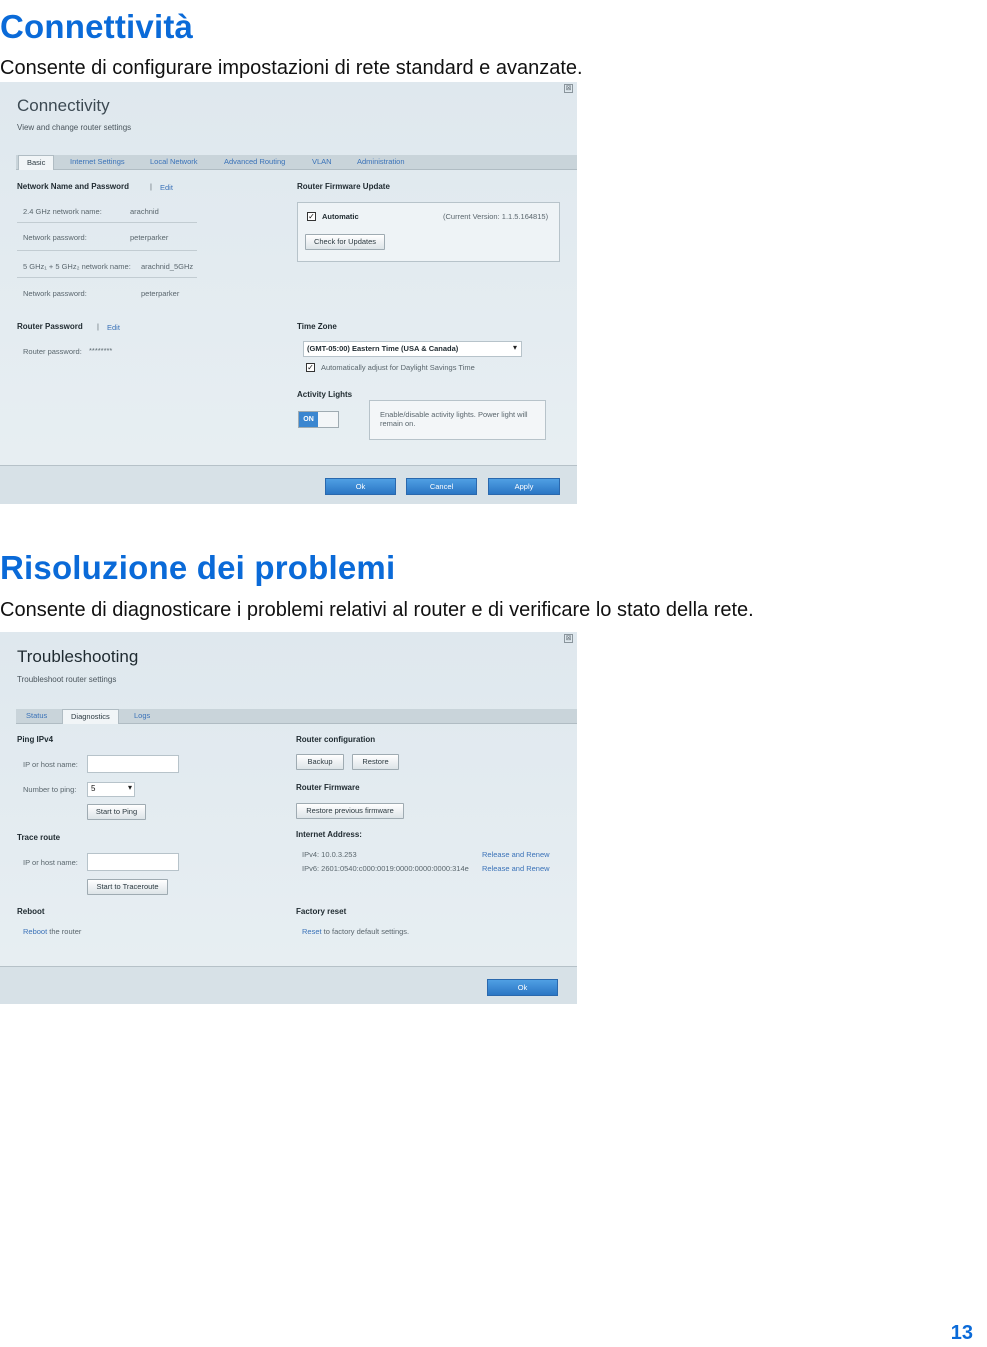 The width and height of the screenshot is (987, 1347). Describe the element at coordinates (160, 293) in the screenshot. I see `password2-value: peterparker` at that location.